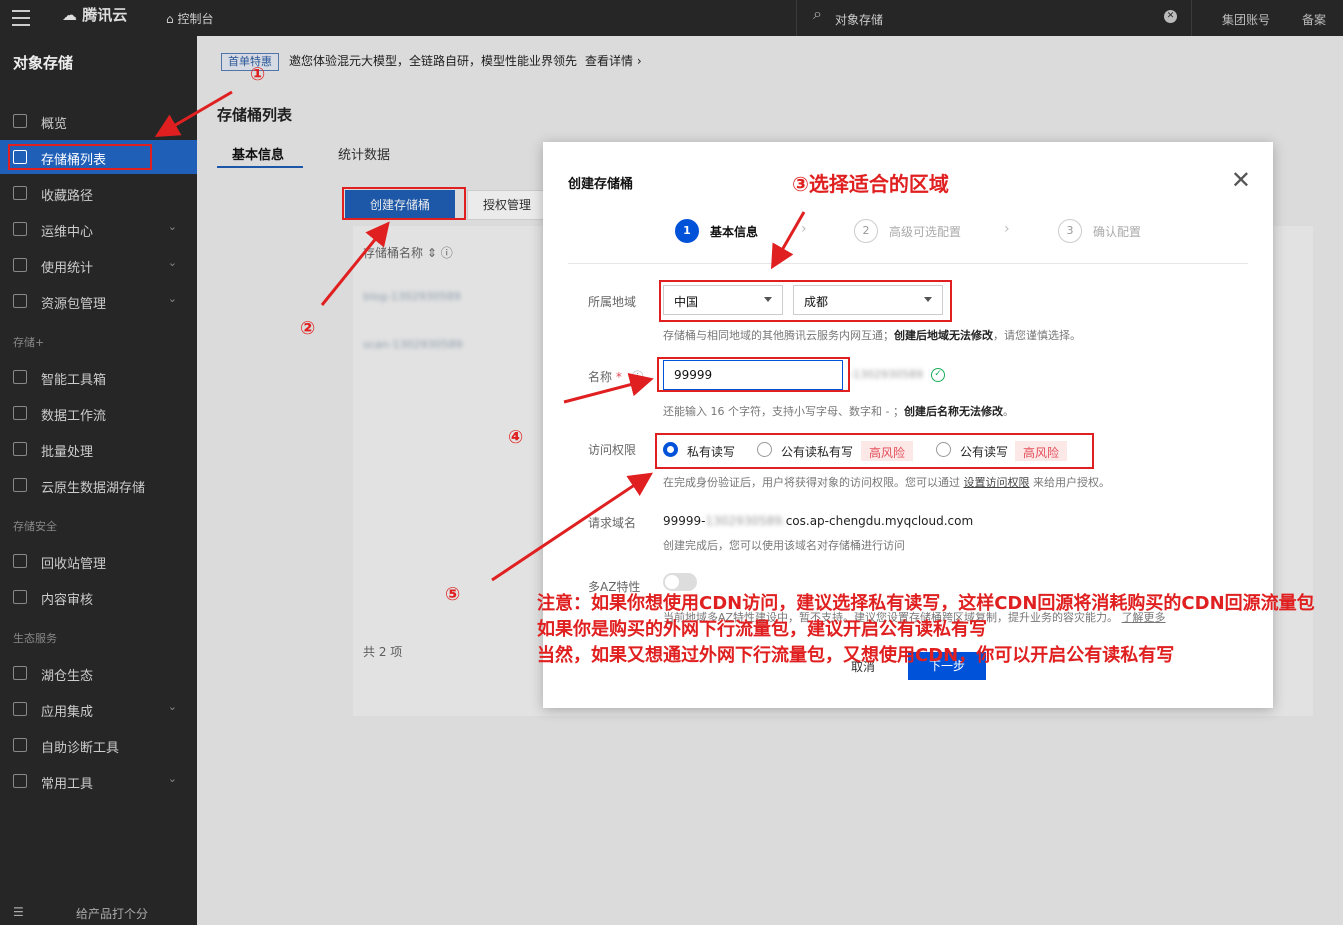  Describe the element at coordinates (1241, 180) in the screenshot. I see `close-icon: ✕` at that location.